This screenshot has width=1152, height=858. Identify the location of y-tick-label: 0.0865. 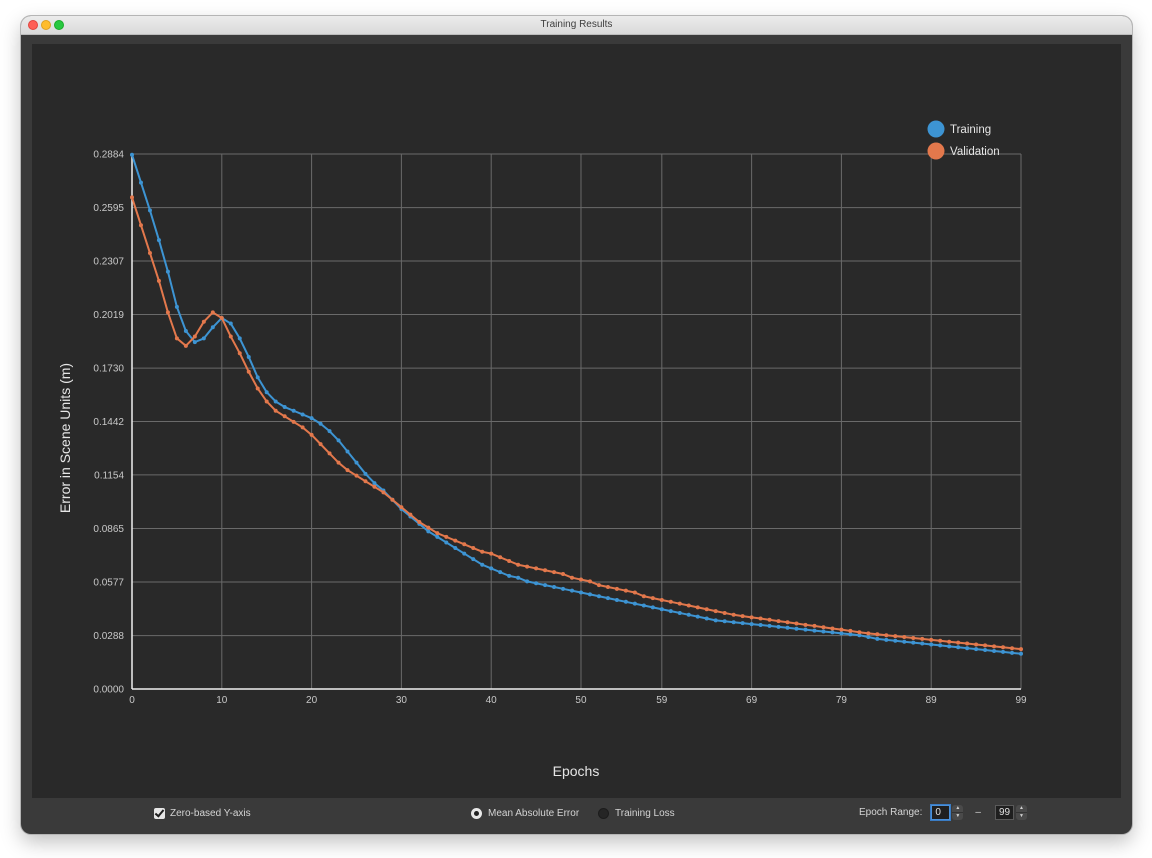
(108, 529).